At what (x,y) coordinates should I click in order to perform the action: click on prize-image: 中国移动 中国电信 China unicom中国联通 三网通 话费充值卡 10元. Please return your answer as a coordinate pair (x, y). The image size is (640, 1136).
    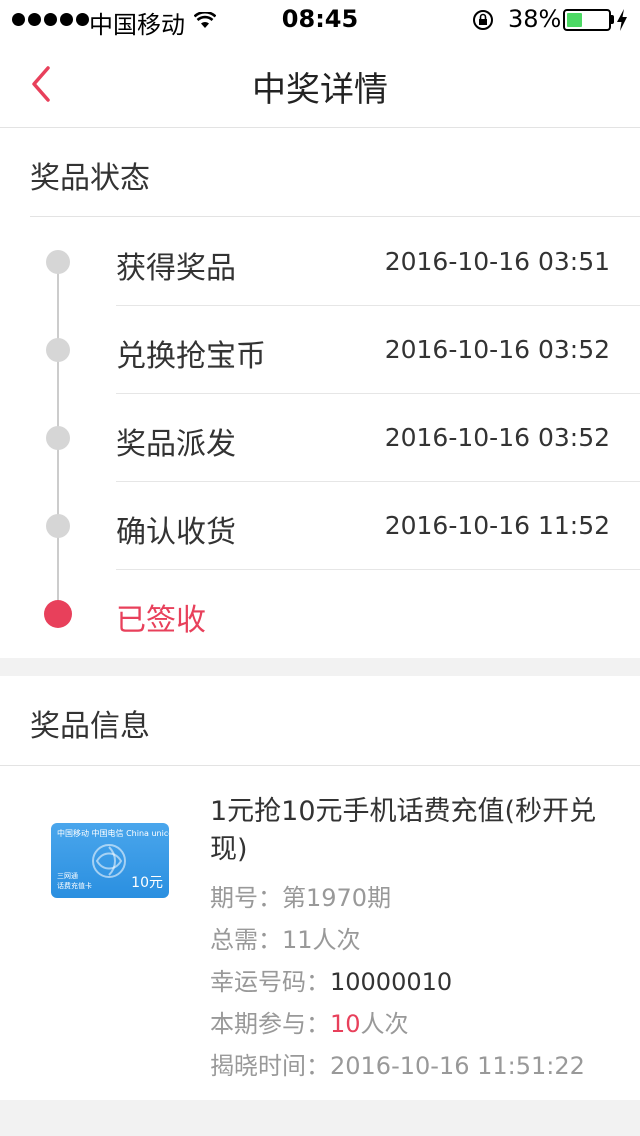
    Looking at the image, I should click on (110, 860).